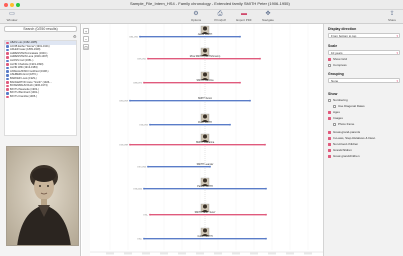  What do you see at coordinates (335, 81) in the screenshot?
I see `grouping-value: None` at bounding box center [335, 81].